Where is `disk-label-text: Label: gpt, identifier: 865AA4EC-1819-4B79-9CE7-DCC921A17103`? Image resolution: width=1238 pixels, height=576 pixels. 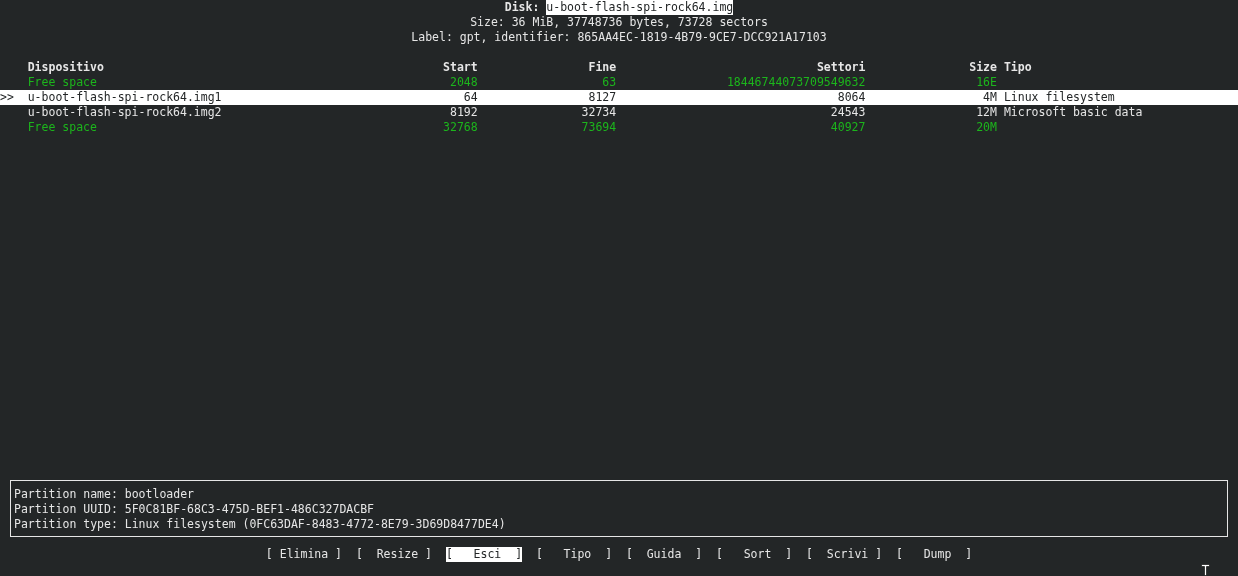
disk-label-text: Label: gpt, identifier: 865AA4EC-1819-4B79-9CE7-DCC921A17103 is located at coordinates (619, 37).